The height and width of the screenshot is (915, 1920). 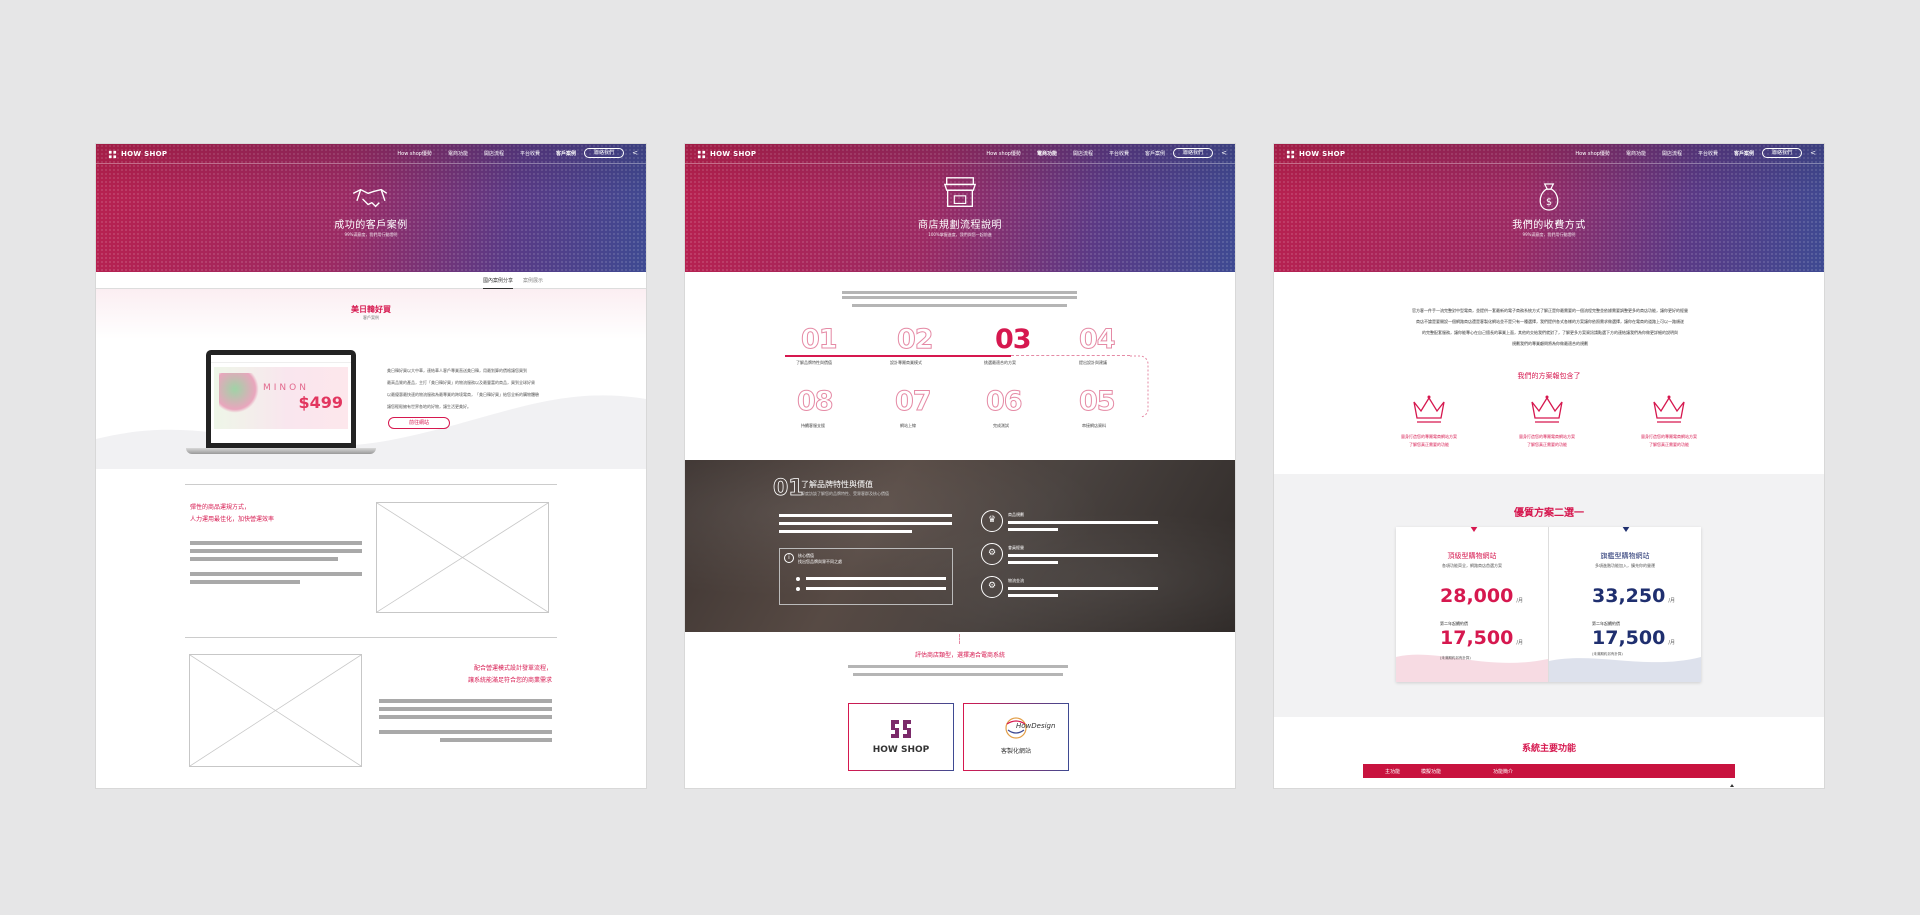 What do you see at coordinates (275, 710) in the screenshot?
I see `image-placeholder` at bounding box center [275, 710].